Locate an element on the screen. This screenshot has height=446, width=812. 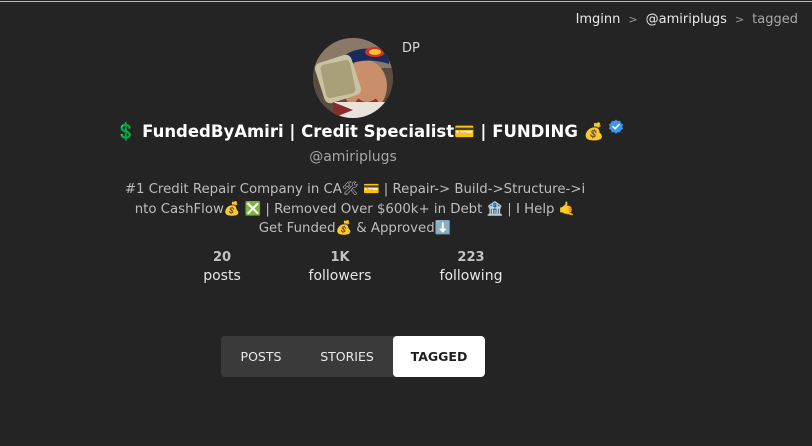
breadcrumb: Imginn > @amiriplugs > tagged is located at coordinates (687, 19).